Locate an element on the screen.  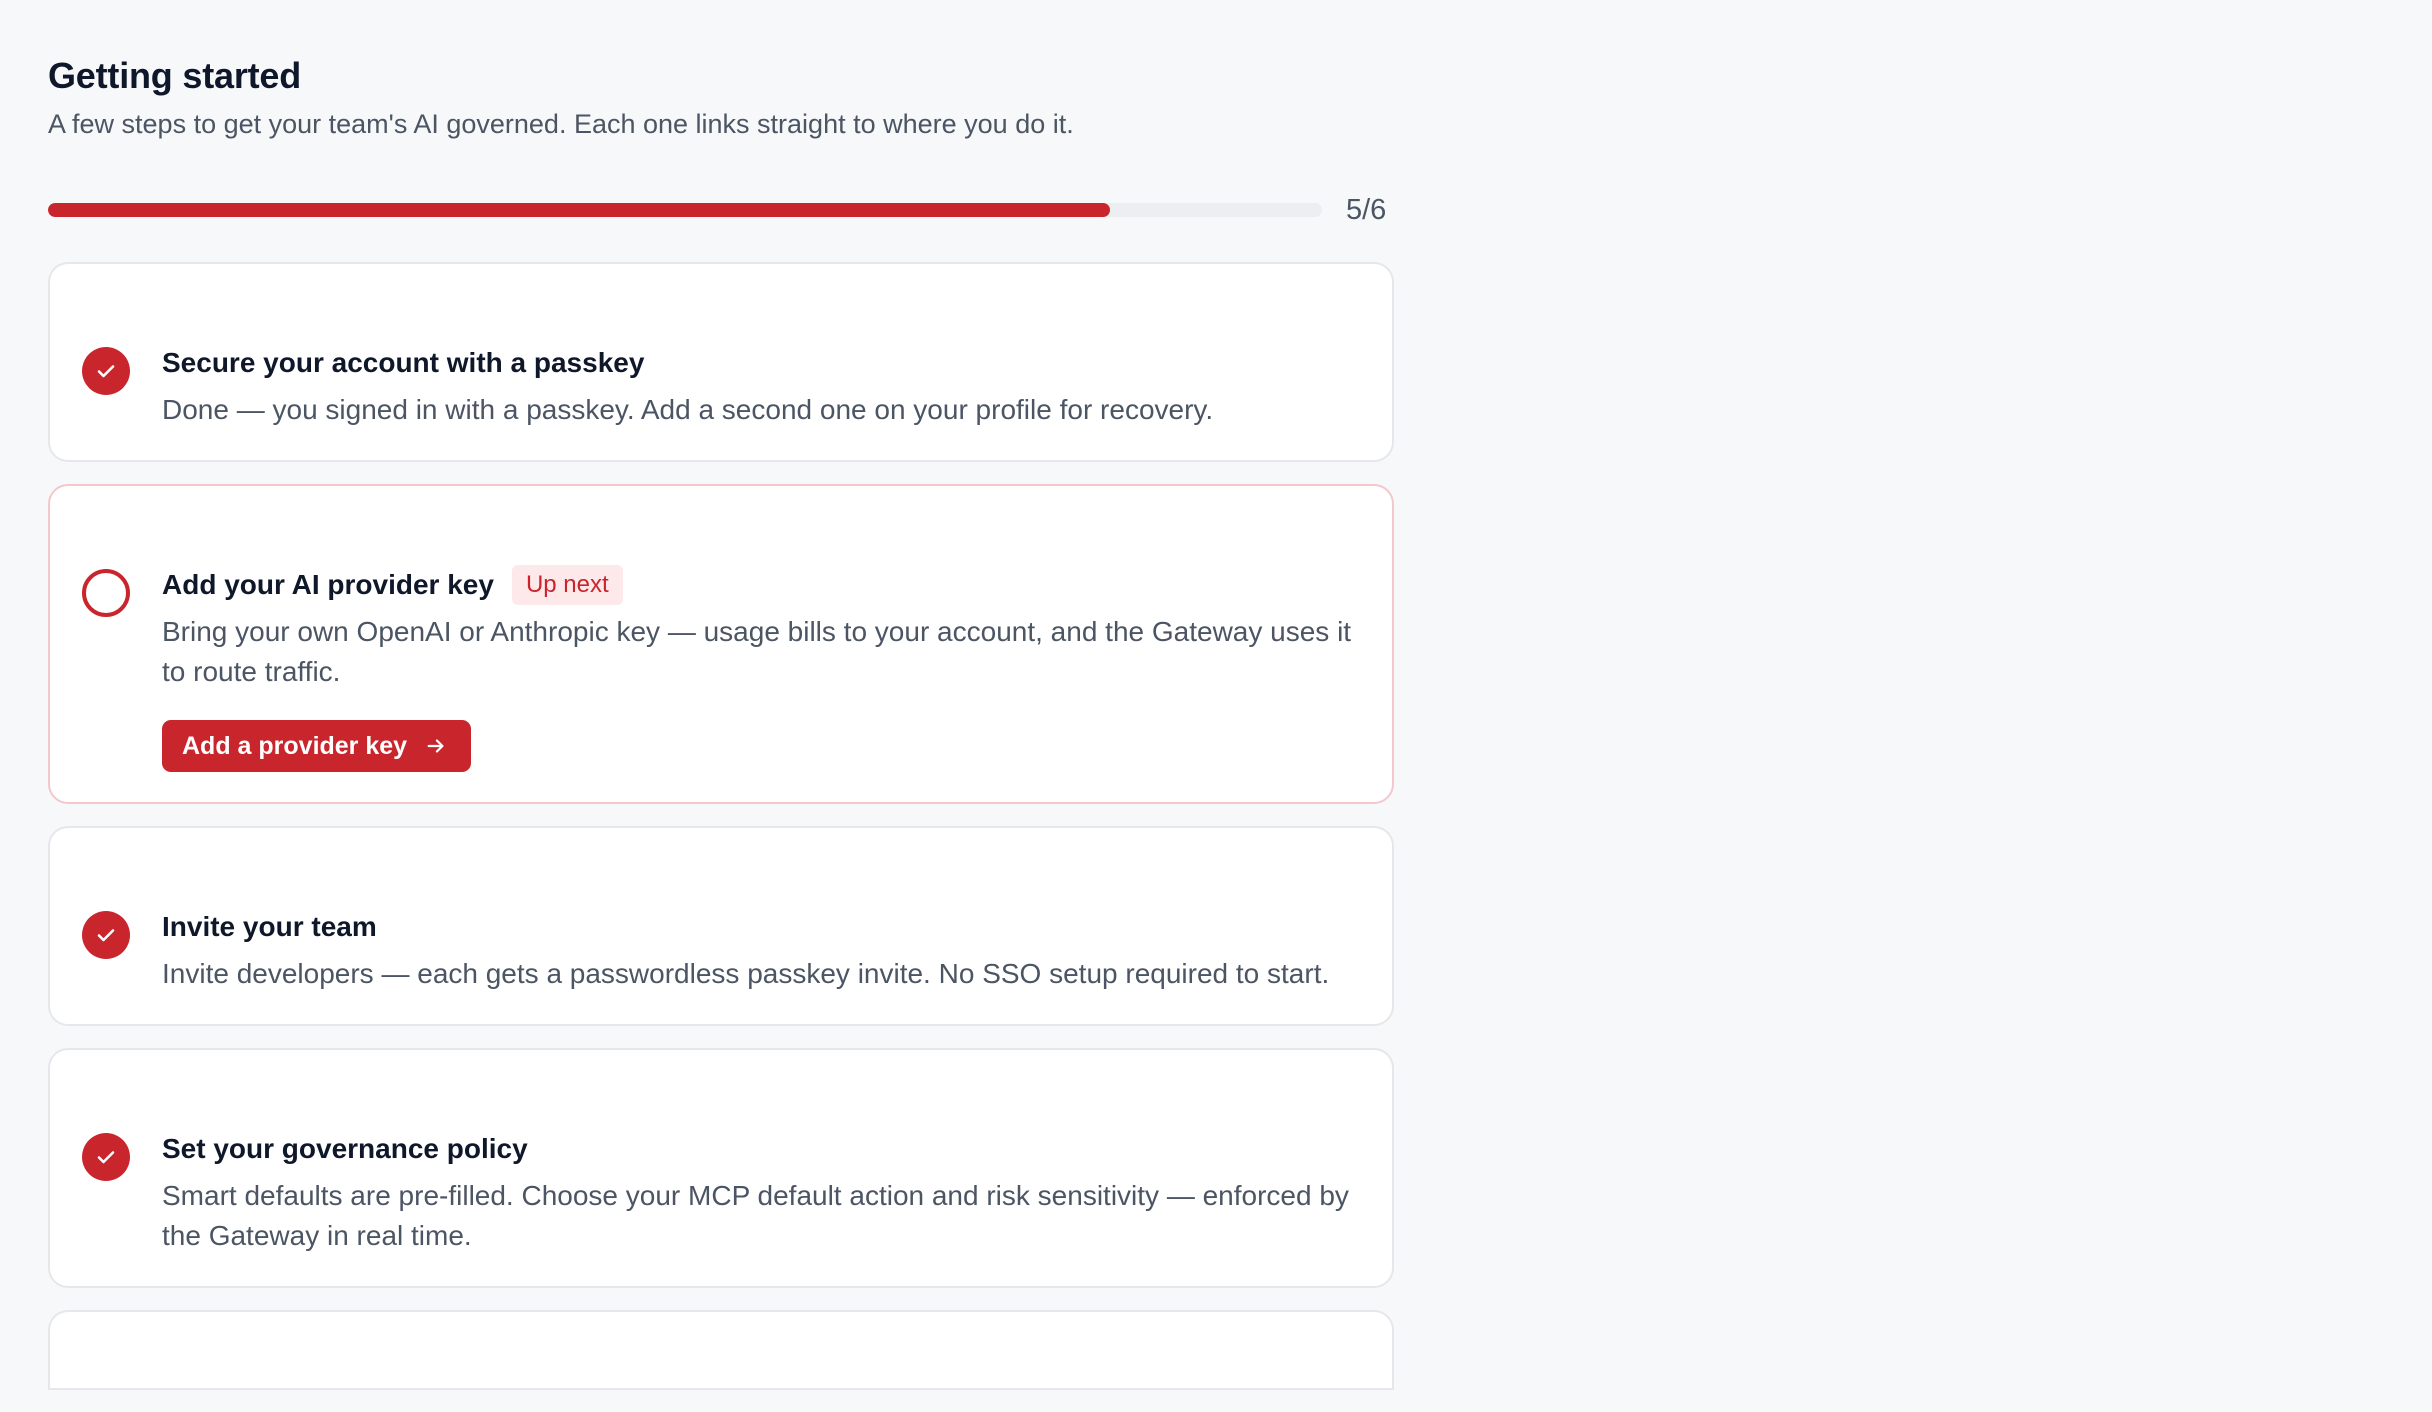
progress-bar-fill is located at coordinates (579, 210).